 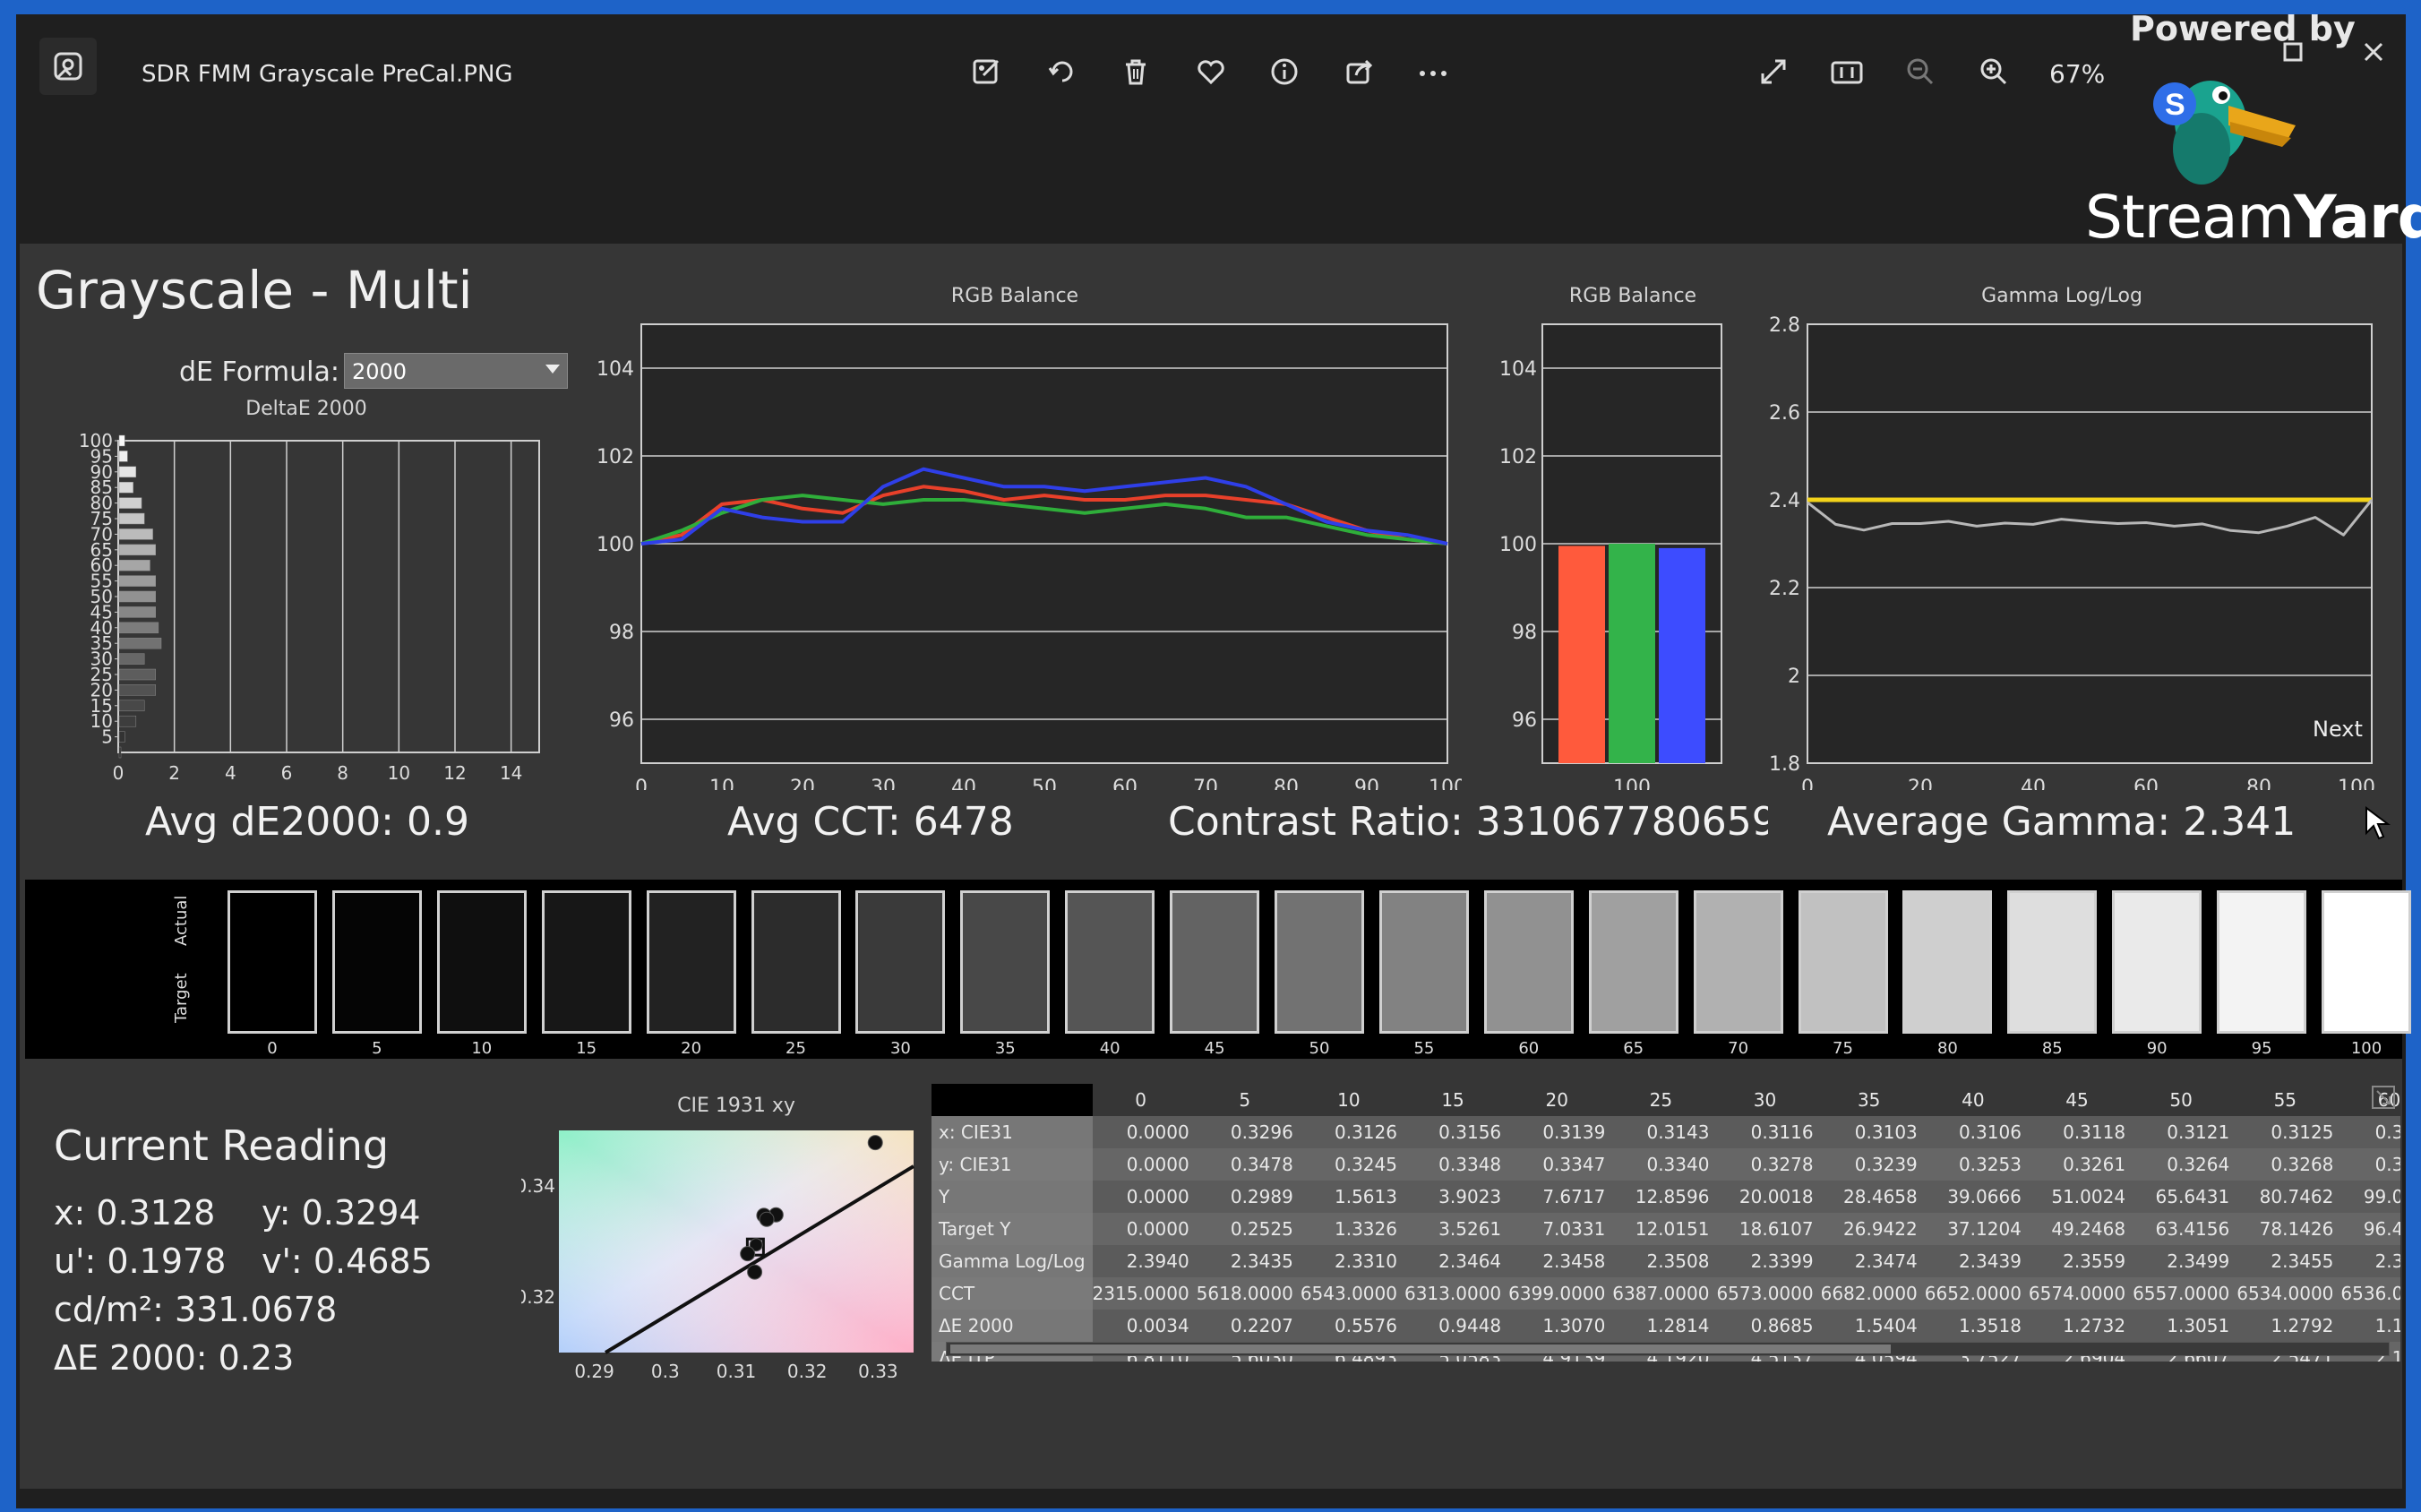 What do you see at coordinates (1920, 72) in the screenshot?
I see `zoom-out-icon` at bounding box center [1920, 72].